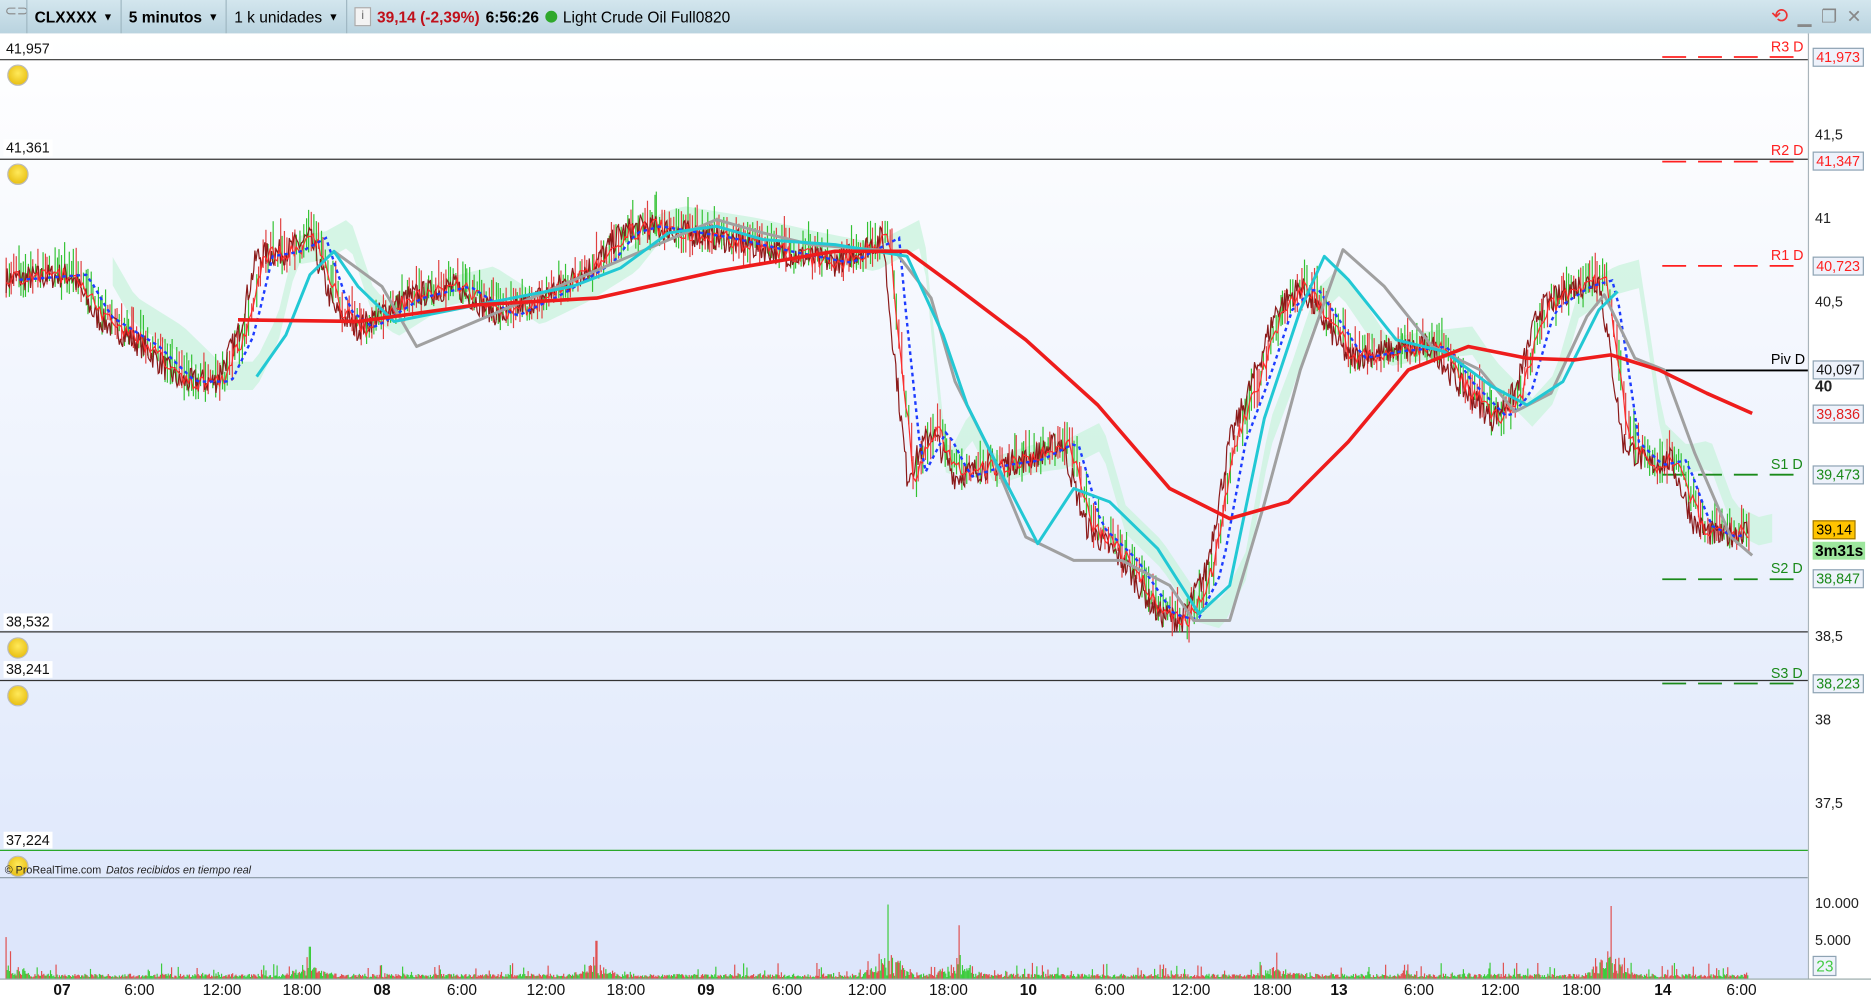 The image size is (1871, 1001). I want to click on pivot-name: R3 D, so click(1787, 46).